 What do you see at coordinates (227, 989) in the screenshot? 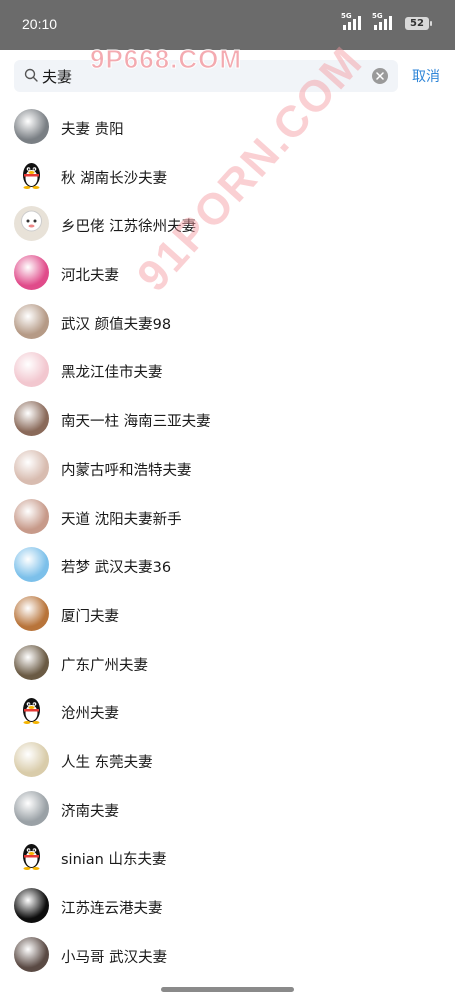
I see `home-indicator` at bounding box center [227, 989].